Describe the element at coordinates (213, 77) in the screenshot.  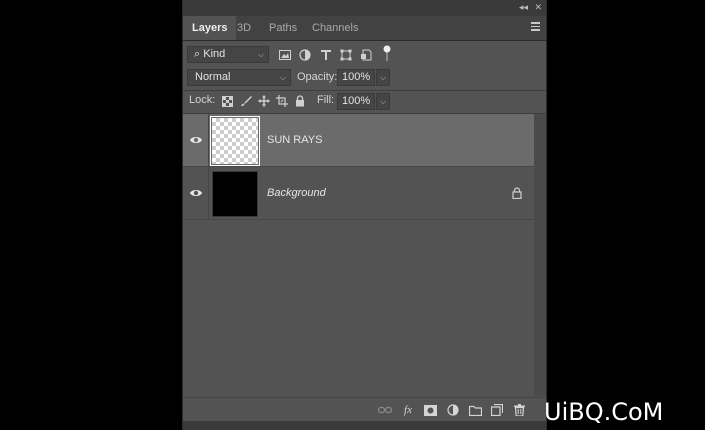
I see `blend-mode-value: Normal` at that location.